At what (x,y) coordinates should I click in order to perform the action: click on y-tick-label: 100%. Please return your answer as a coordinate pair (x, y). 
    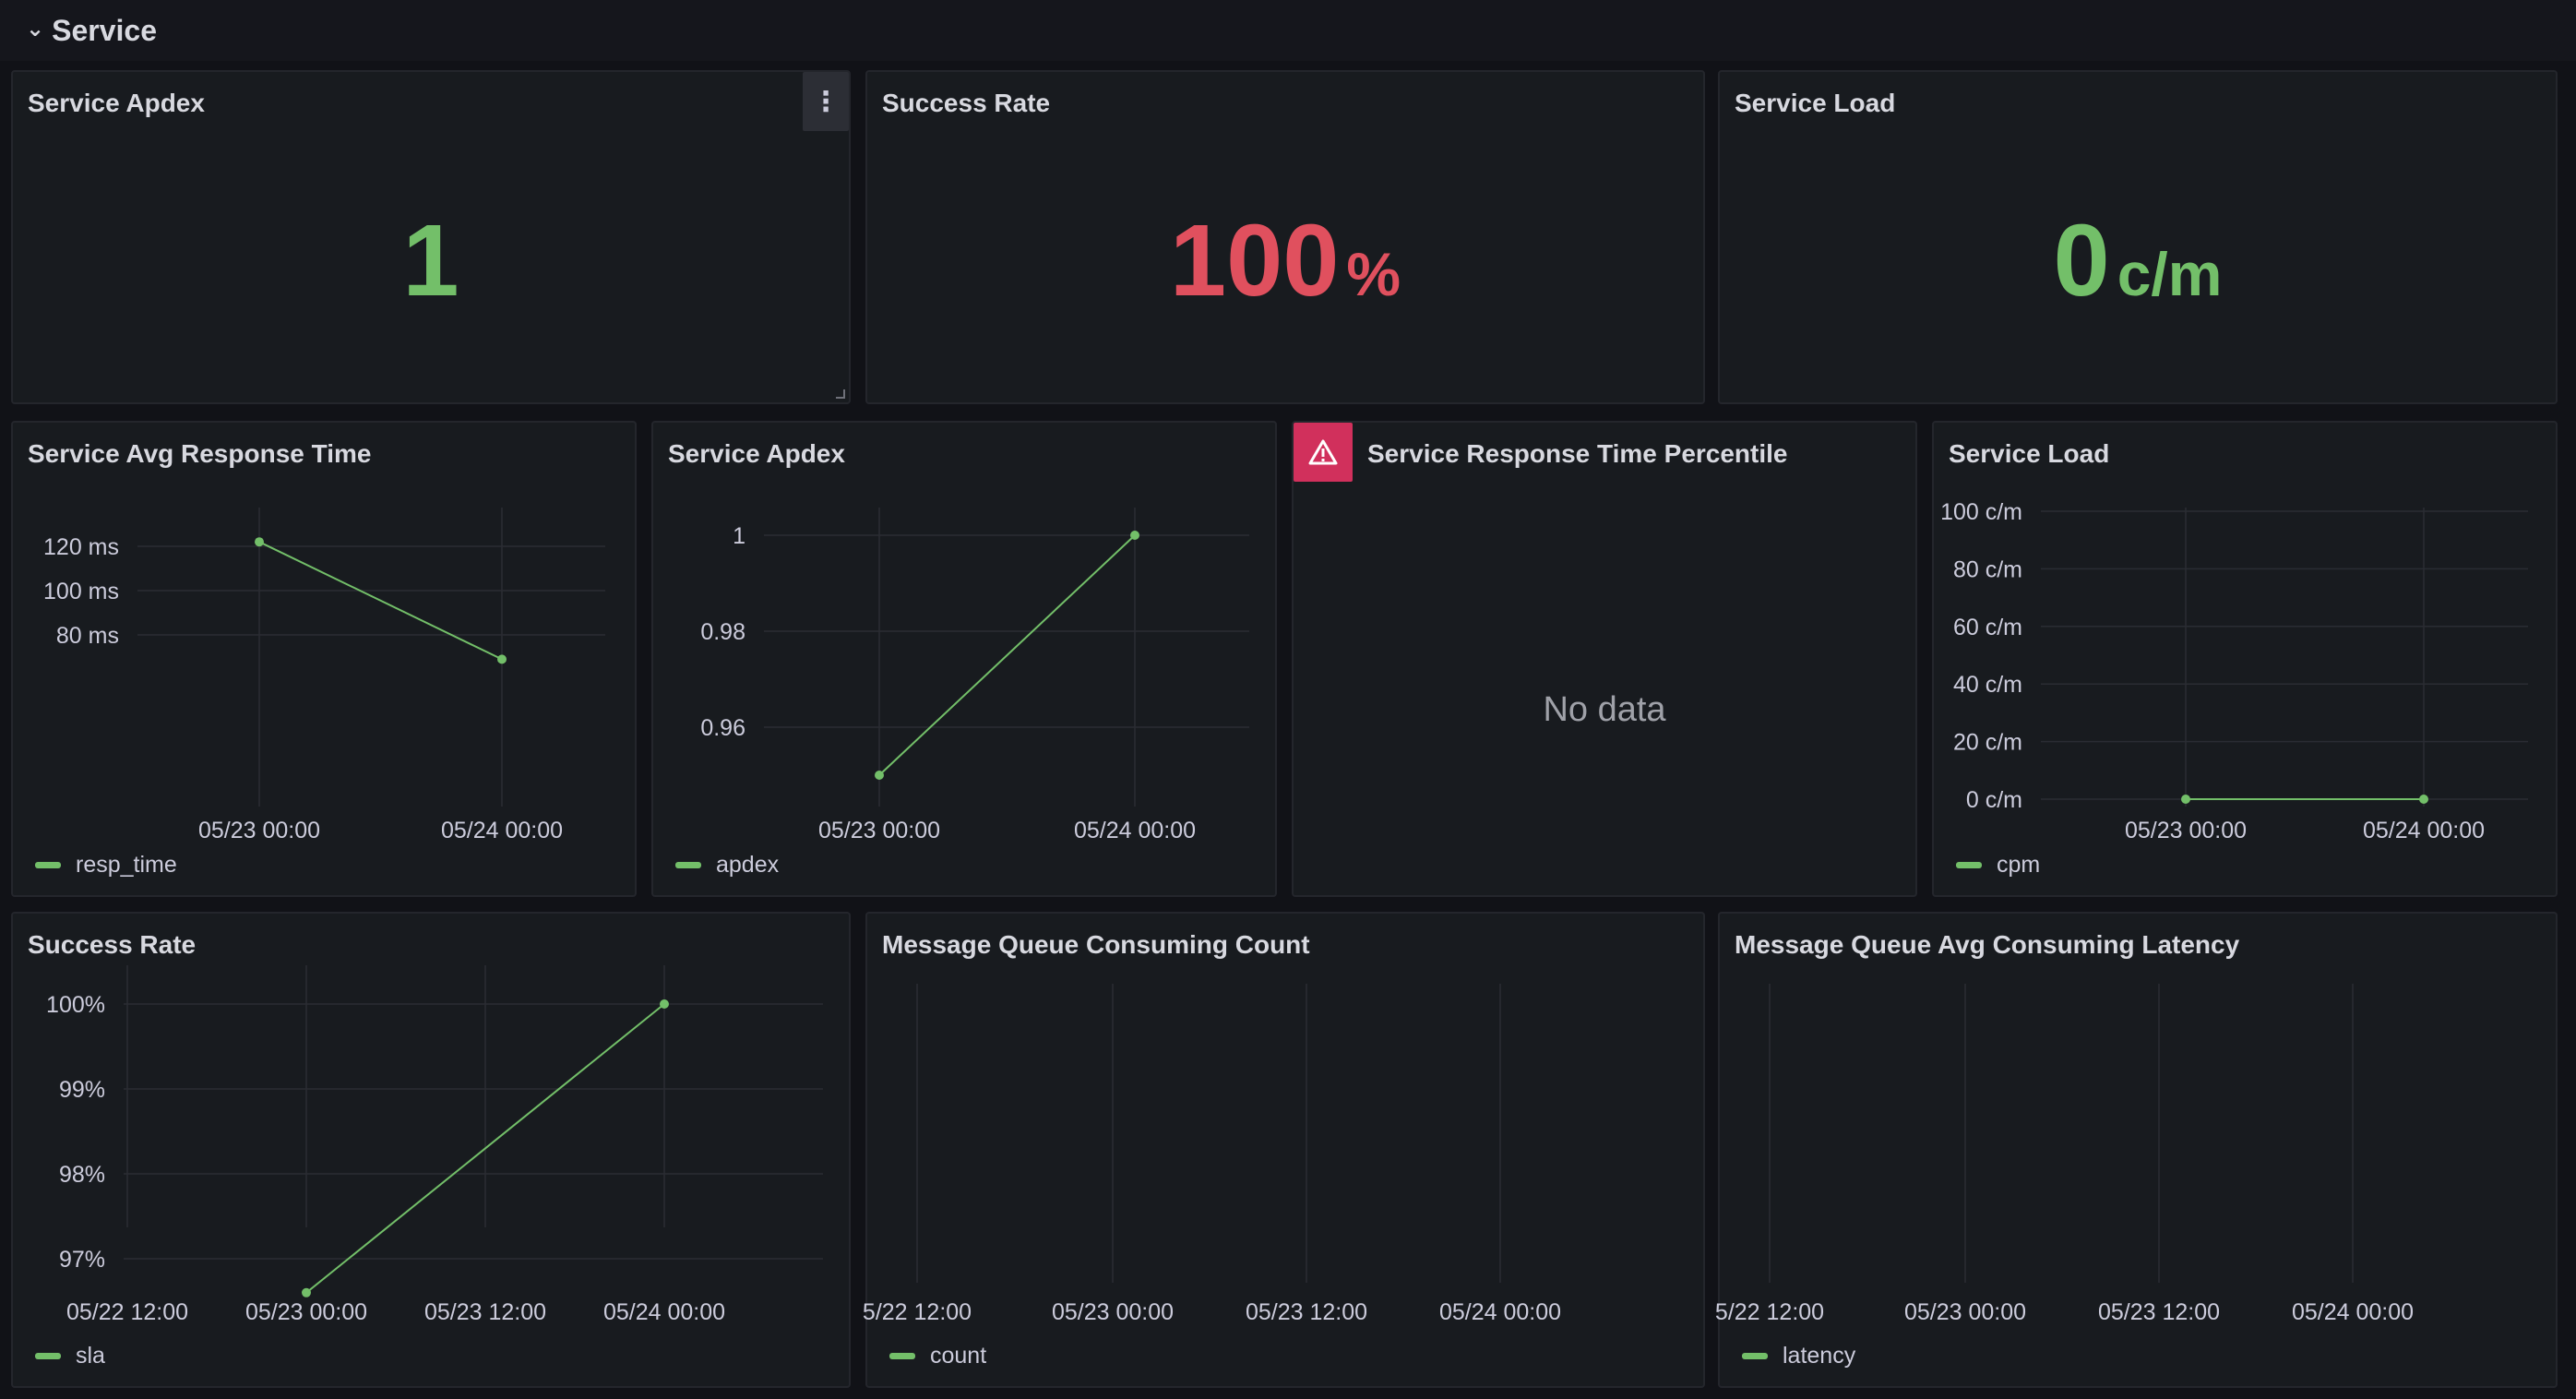
    Looking at the image, I should click on (75, 1005).